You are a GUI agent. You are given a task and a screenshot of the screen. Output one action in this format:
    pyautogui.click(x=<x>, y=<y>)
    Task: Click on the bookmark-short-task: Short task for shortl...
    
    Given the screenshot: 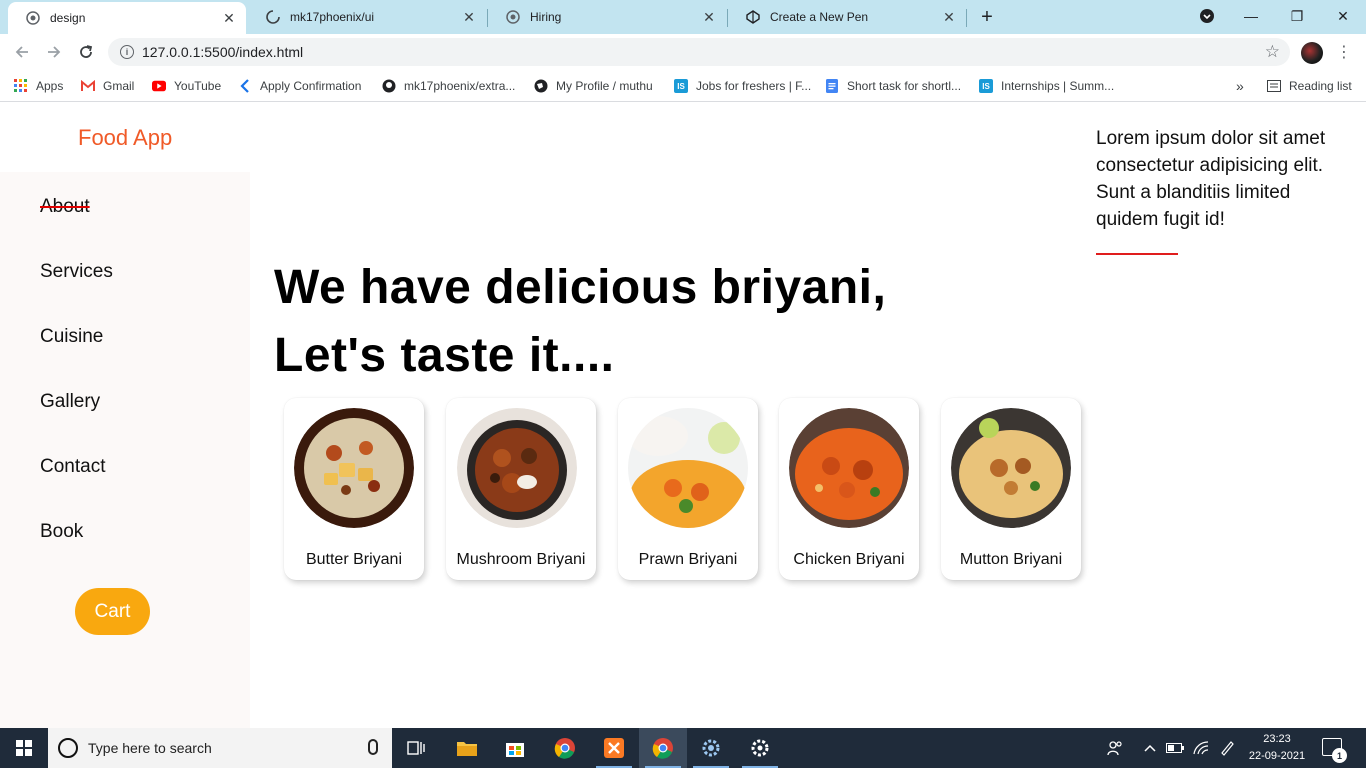 What is the action you would take?
    pyautogui.click(x=893, y=86)
    